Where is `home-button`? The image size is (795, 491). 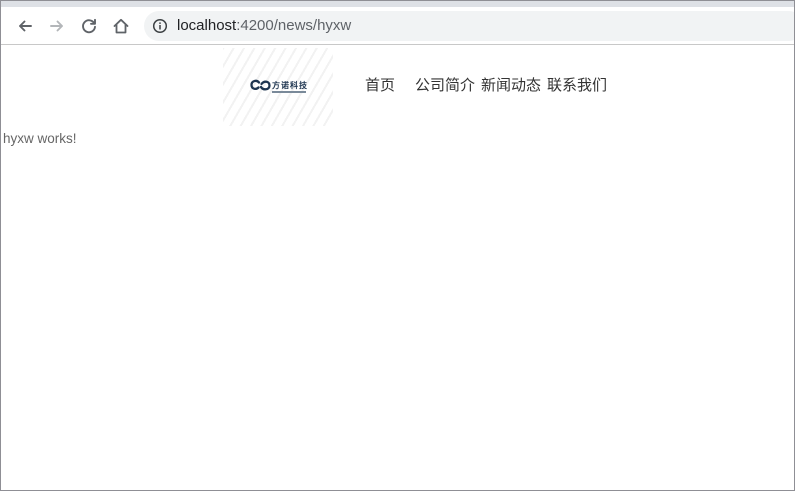 home-button is located at coordinates (121, 26).